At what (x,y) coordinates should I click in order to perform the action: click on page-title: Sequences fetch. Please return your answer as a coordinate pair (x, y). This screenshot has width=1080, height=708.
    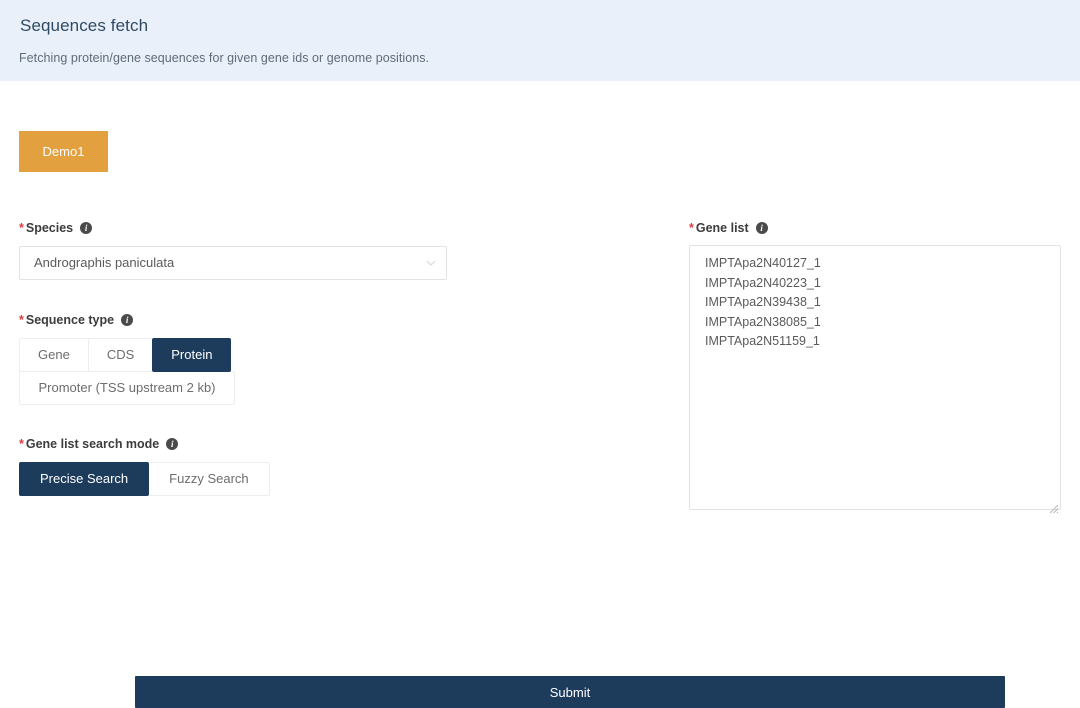
    Looking at the image, I should click on (84, 25).